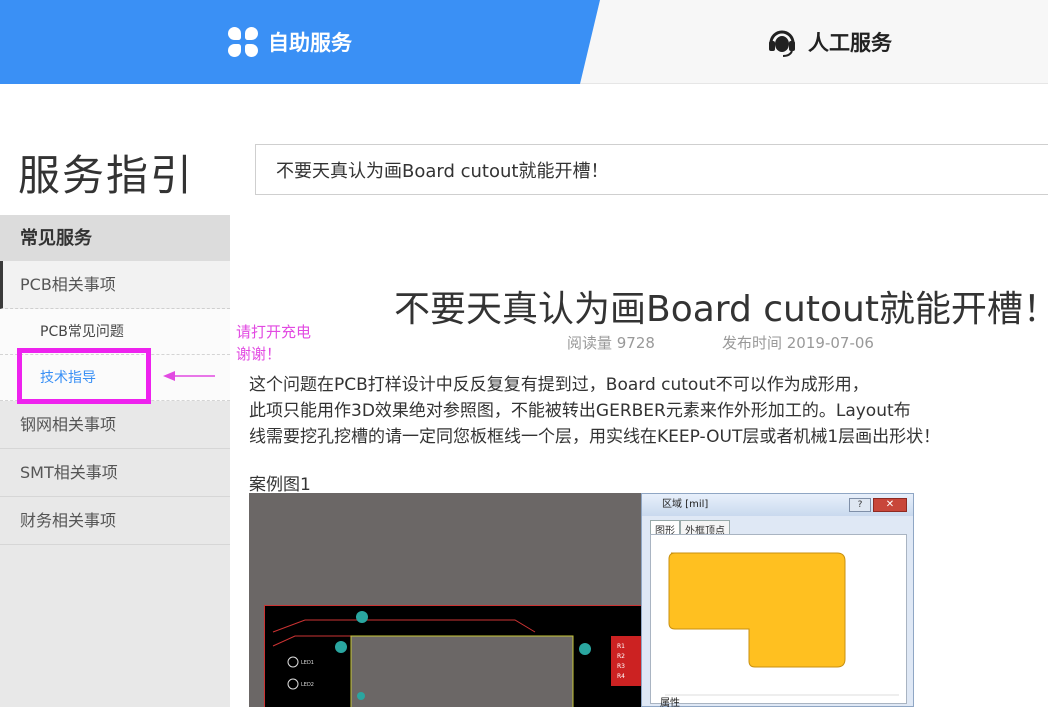 The height and width of the screenshot is (707, 1048). What do you see at coordinates (621, 656) in the screenshot?
I see `pcb-label-r2: R2` at bounding box center [621, 656].